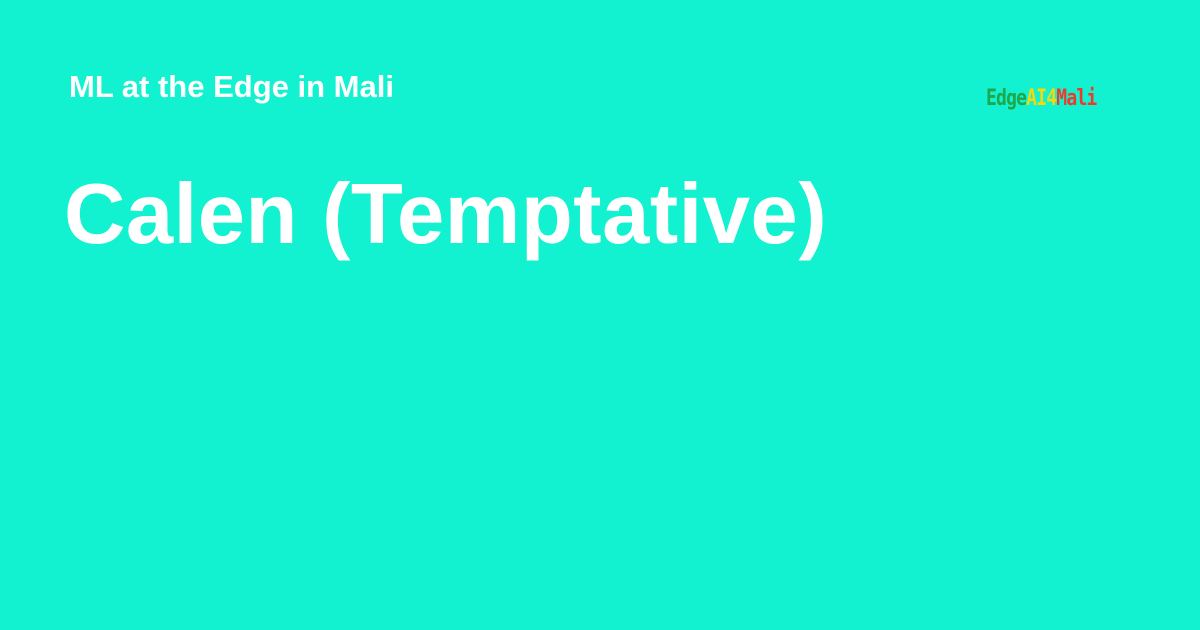 This screenshot has height=630, width=1200. Describe the element at coordinates (1006, 98) in the screenshot. I see `logo-text-edge: Edge` at that location.